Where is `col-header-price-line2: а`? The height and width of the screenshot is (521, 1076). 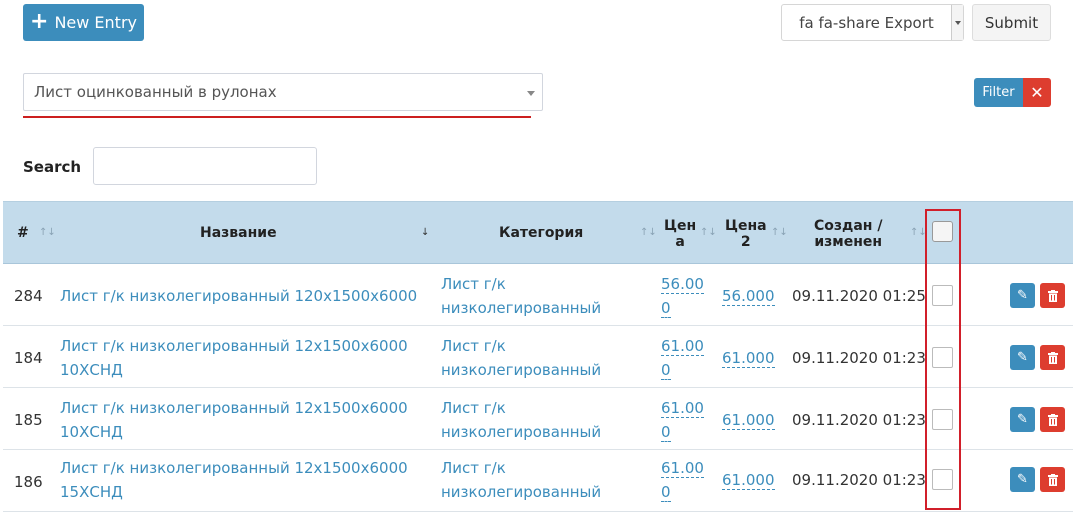
col-header-price-line2: а is located at coordinates (680, 242).